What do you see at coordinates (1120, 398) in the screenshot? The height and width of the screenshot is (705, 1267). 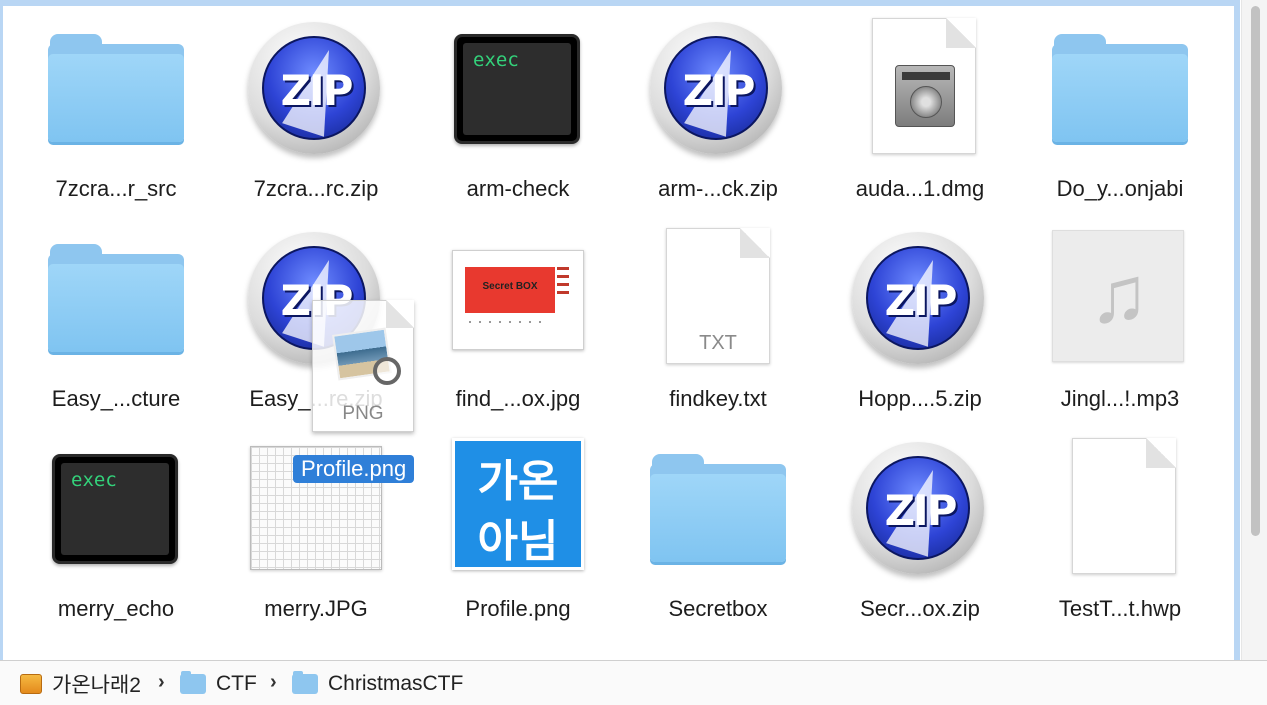 I see `file-label: Jingl...!.mp3` at bounding box center [1120, 398].